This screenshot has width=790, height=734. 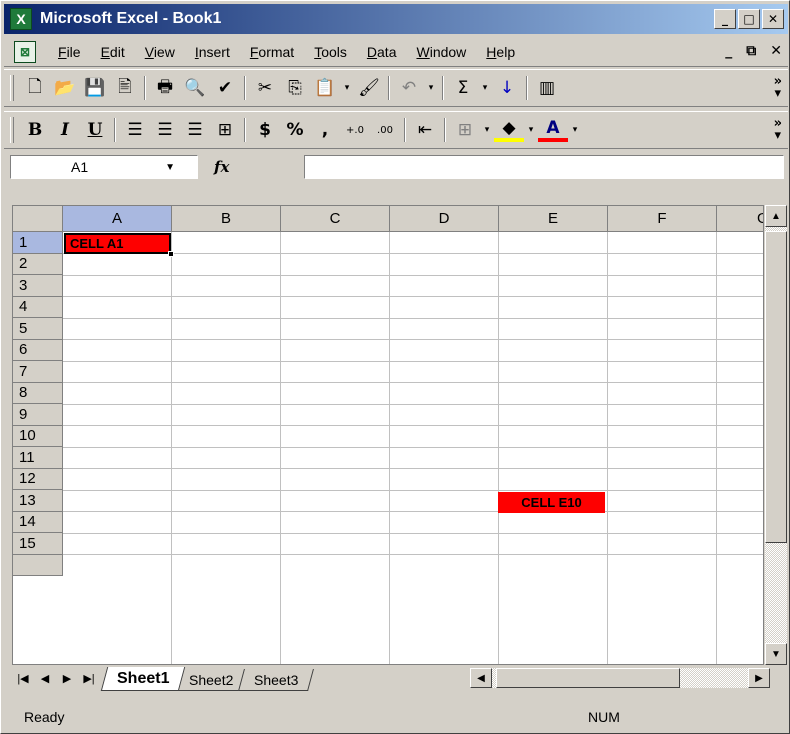 What do you see at coordinates (38, 436) in the screenshot?
I see `row-header-10: 10` at bounding box center [38, 436].